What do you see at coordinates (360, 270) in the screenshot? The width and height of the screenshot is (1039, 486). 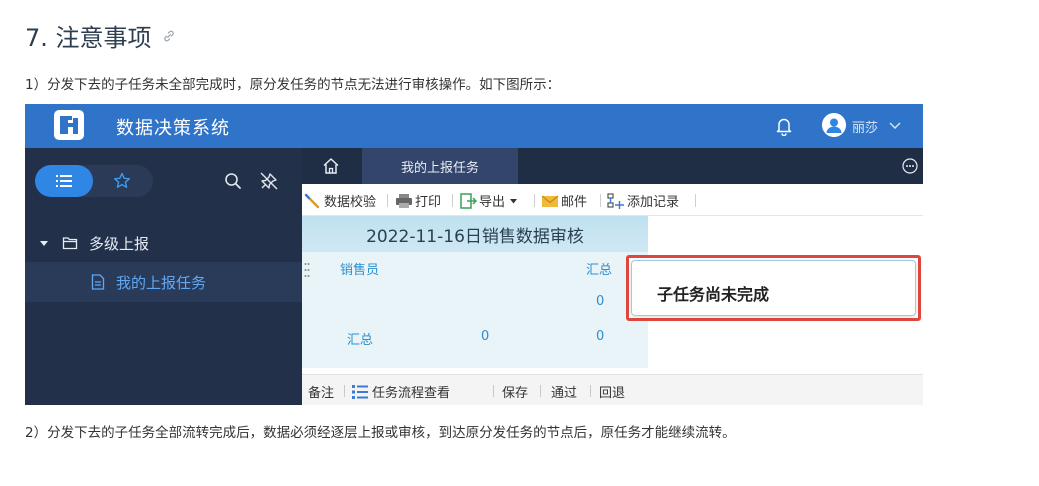 I see `header-salesperson: 销售员` at bounding box center [360, 270].